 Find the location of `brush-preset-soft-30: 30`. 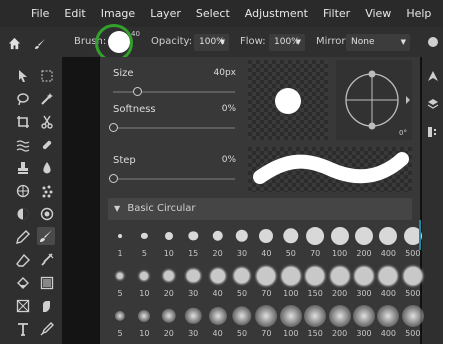

brush-preset-soft-30: 30 is located at coordinates (193, 323).